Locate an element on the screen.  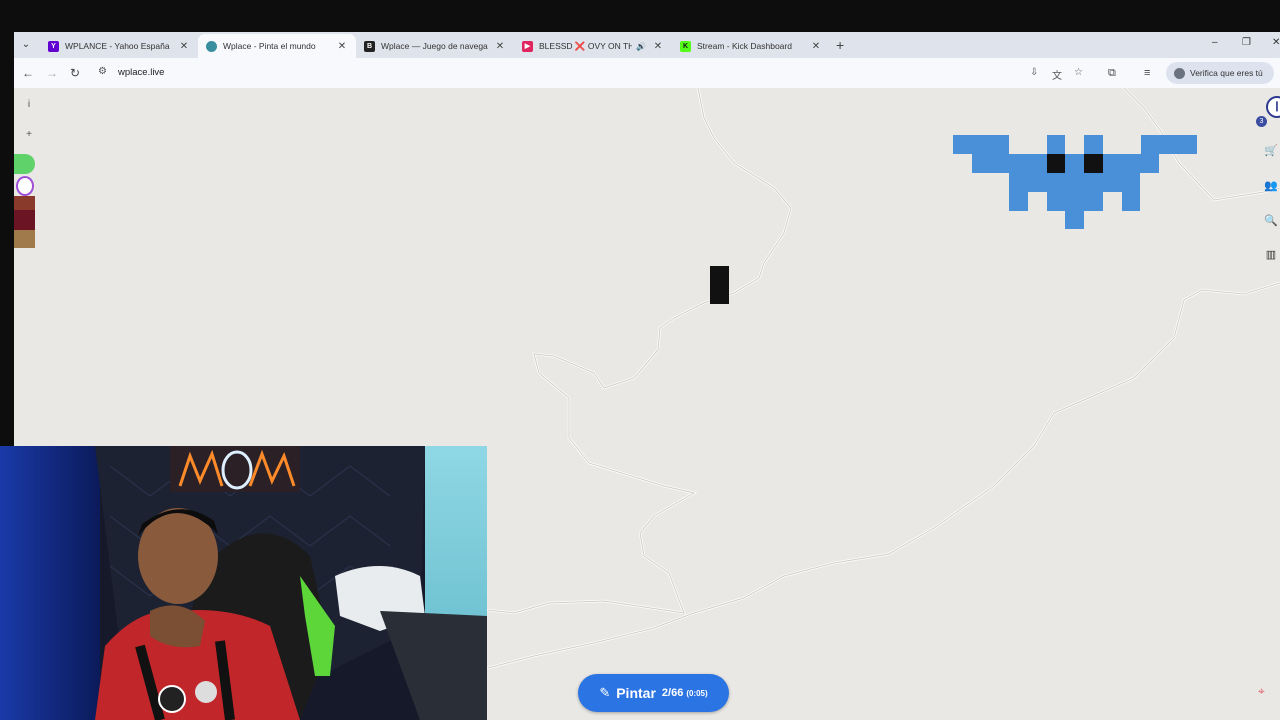
location-icon: ⌖ is located at coordinates (1261, 691).